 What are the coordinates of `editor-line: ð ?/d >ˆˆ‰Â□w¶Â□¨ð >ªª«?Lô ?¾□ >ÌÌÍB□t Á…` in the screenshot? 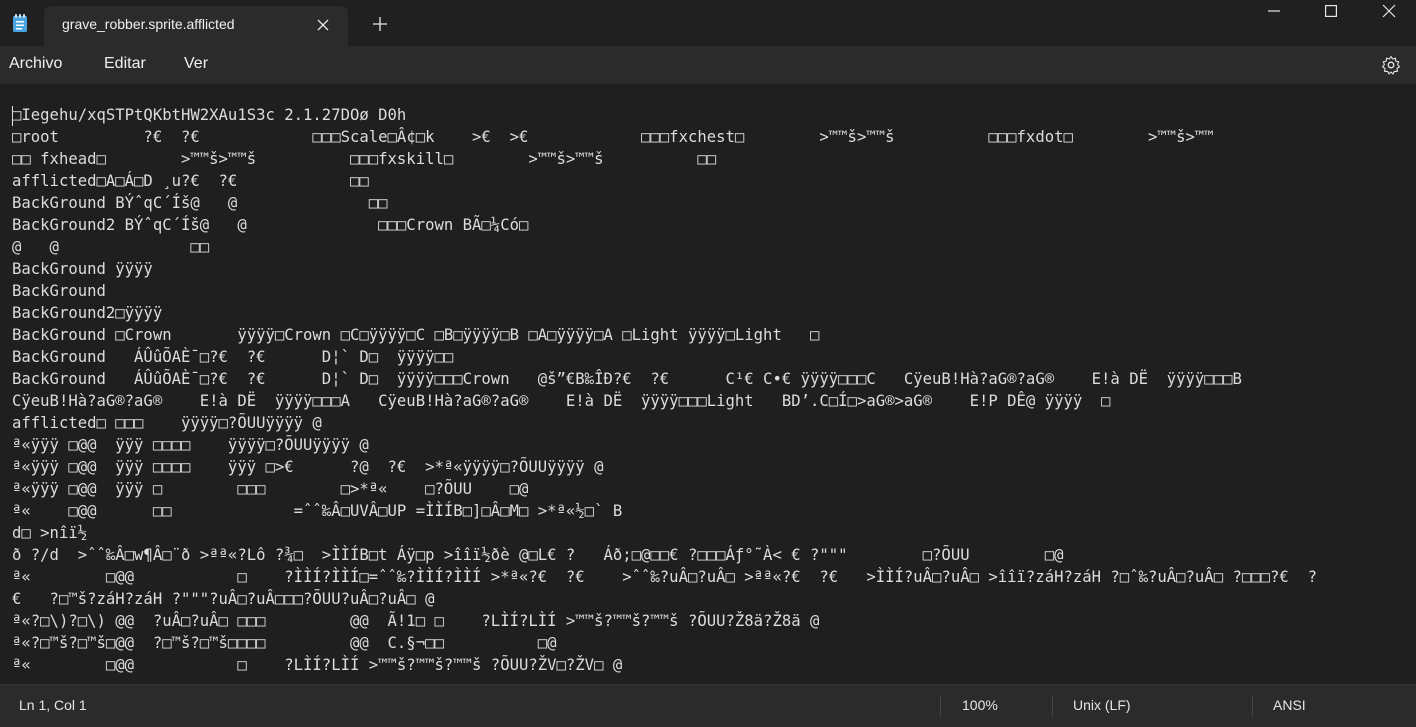 It's located at (538, 555).